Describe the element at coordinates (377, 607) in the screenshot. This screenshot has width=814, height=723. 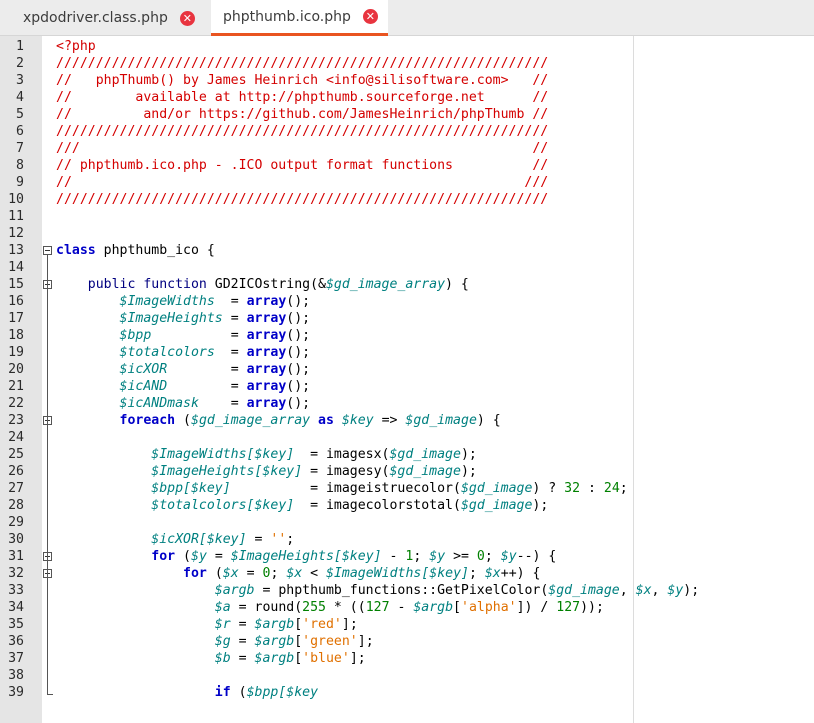
I see `code-token: 127` at that location.